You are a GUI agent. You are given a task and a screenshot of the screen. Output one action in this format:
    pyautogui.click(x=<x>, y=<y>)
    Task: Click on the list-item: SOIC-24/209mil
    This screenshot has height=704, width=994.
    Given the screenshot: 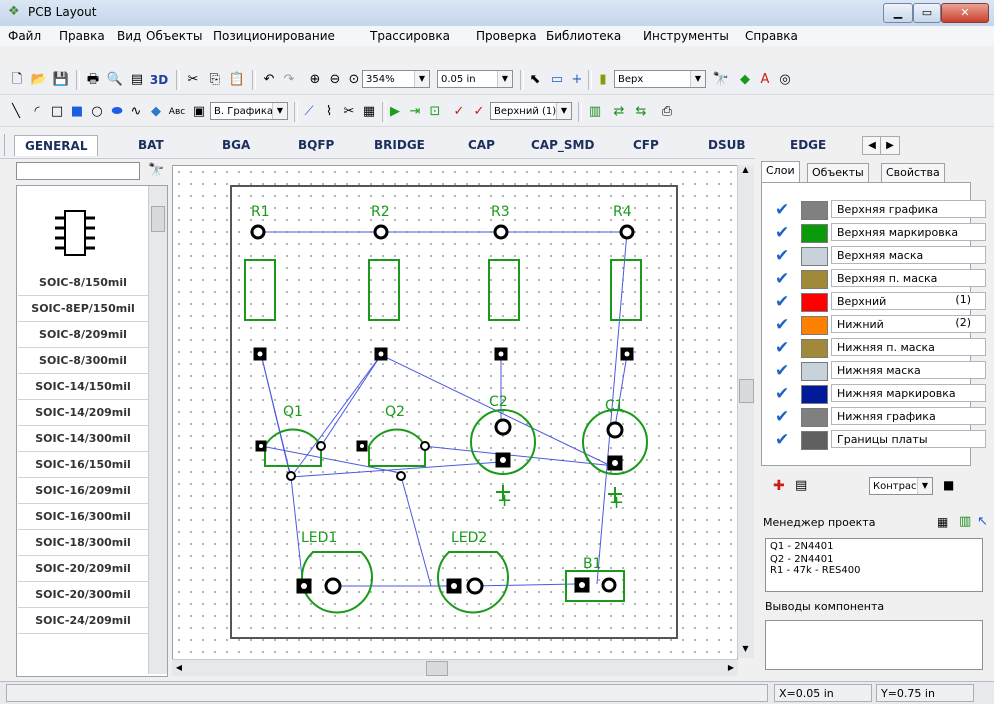 What is the action you would take?
    pyautogui.click(x=83, y=621)
    